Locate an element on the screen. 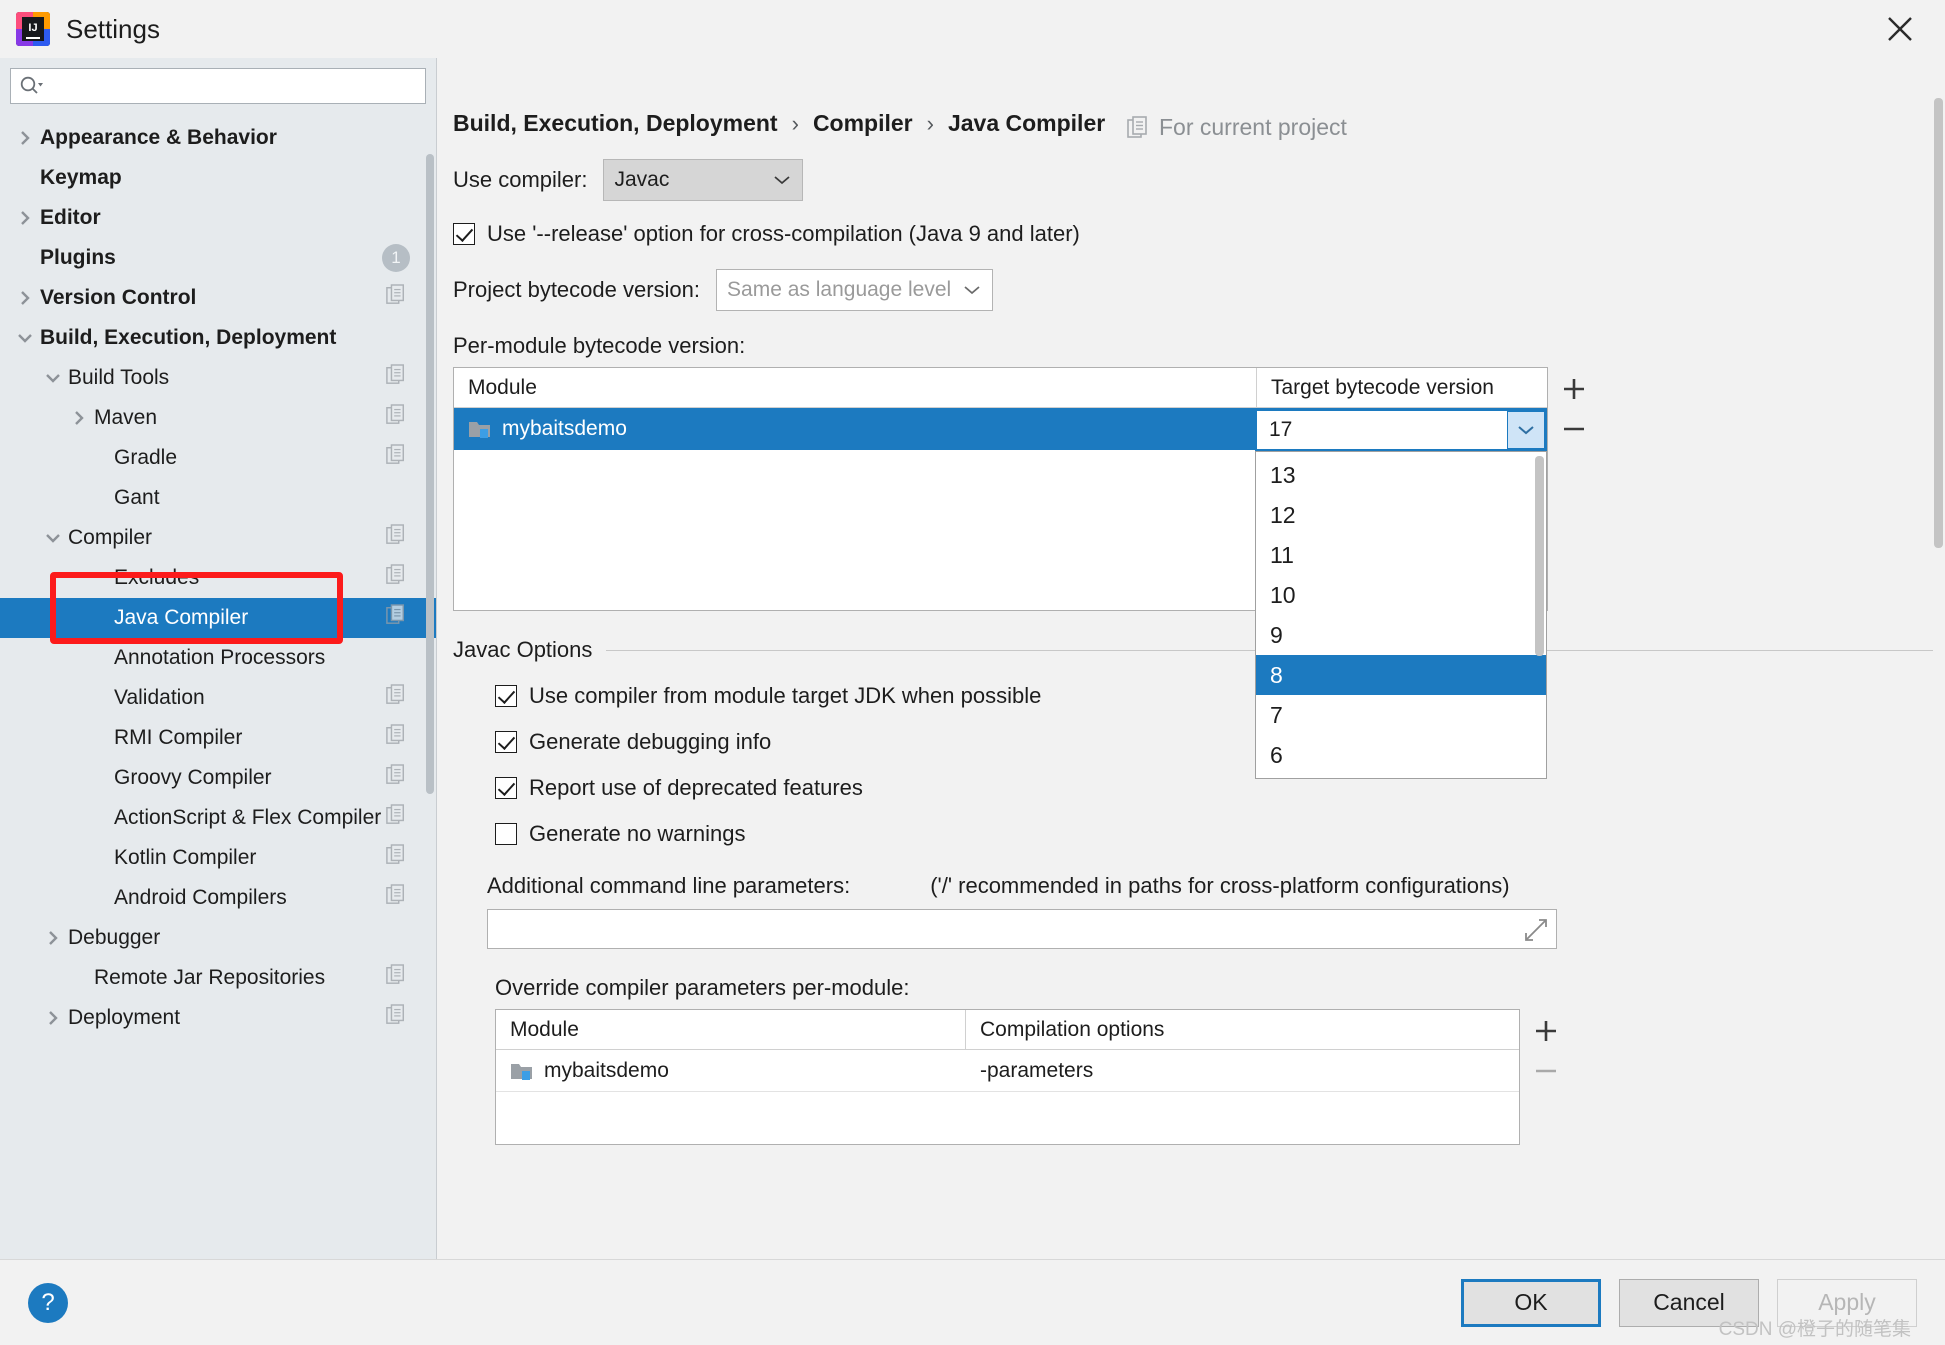 The image size is (1945, 1345). dropdown-option-6: 6 is located at coordinates (1401, 755).